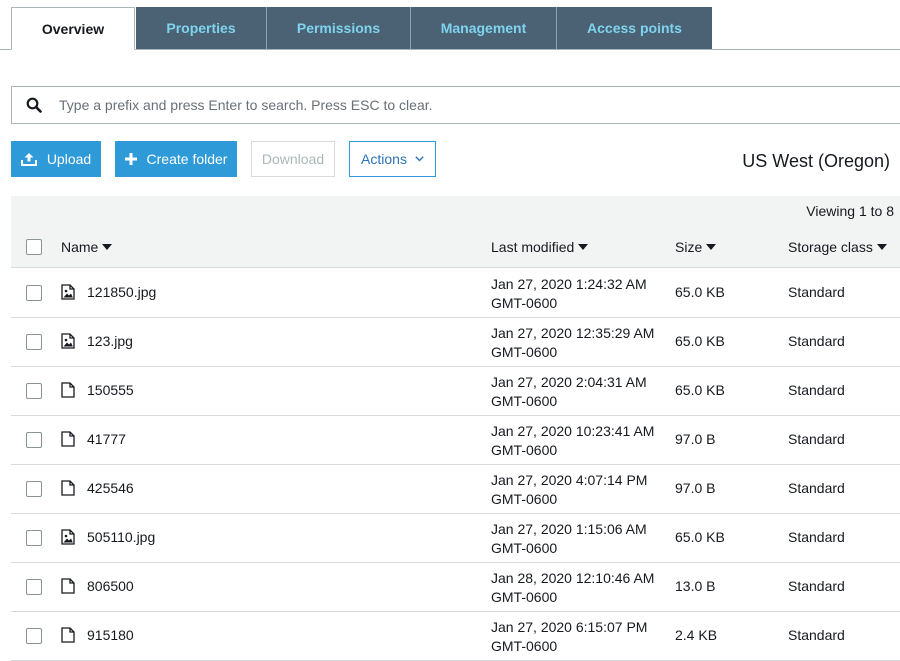  Describe the element at coordinates (569, 627) in the screenshot. I see `last-modified-date: Jan 27, 2020 6:15:07 PM` at that location.